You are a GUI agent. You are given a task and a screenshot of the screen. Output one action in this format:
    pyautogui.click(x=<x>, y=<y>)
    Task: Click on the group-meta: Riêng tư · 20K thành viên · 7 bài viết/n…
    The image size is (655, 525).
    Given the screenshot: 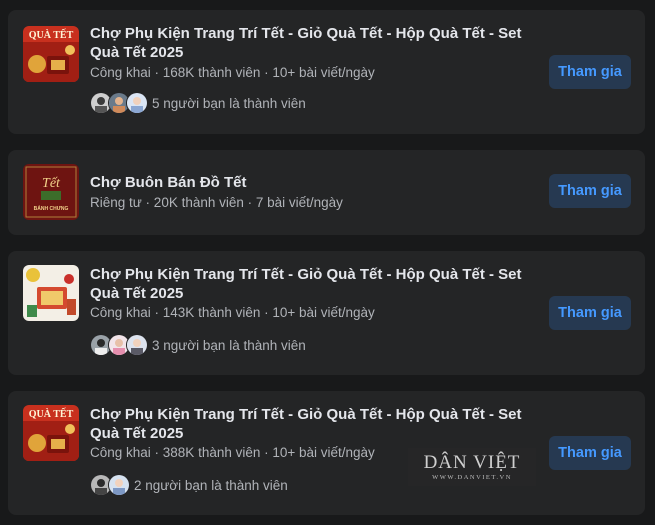 What is the action you would take?
    pyautogui.click(x=216, y=202)
    